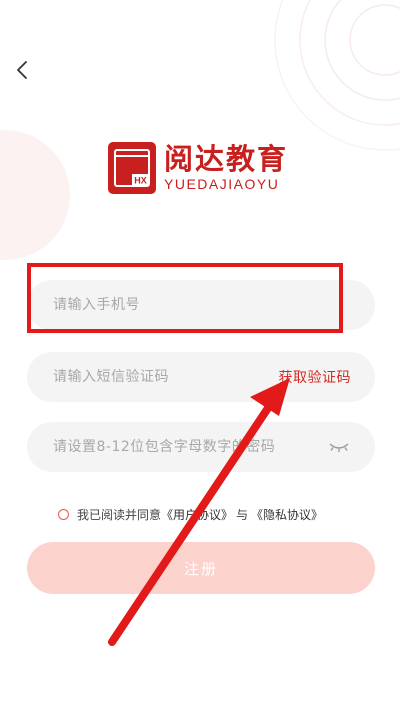  I want to click on user-agreement-link: 《用户协议》, so click(197, 514).